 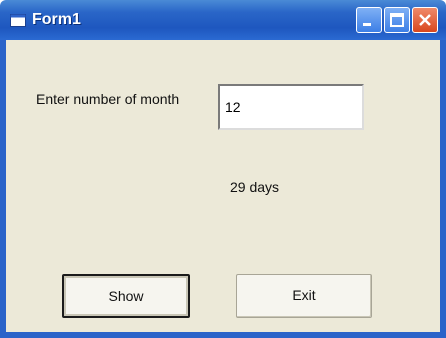 I want to click on window-frame-right, so click(x=443, y=189).